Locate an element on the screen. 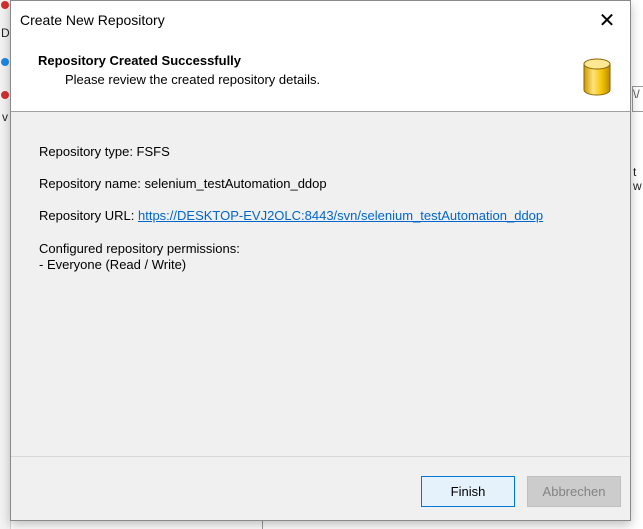 The image size is (643, 529). finish-button: Finish is located at coordinates (468, 491).